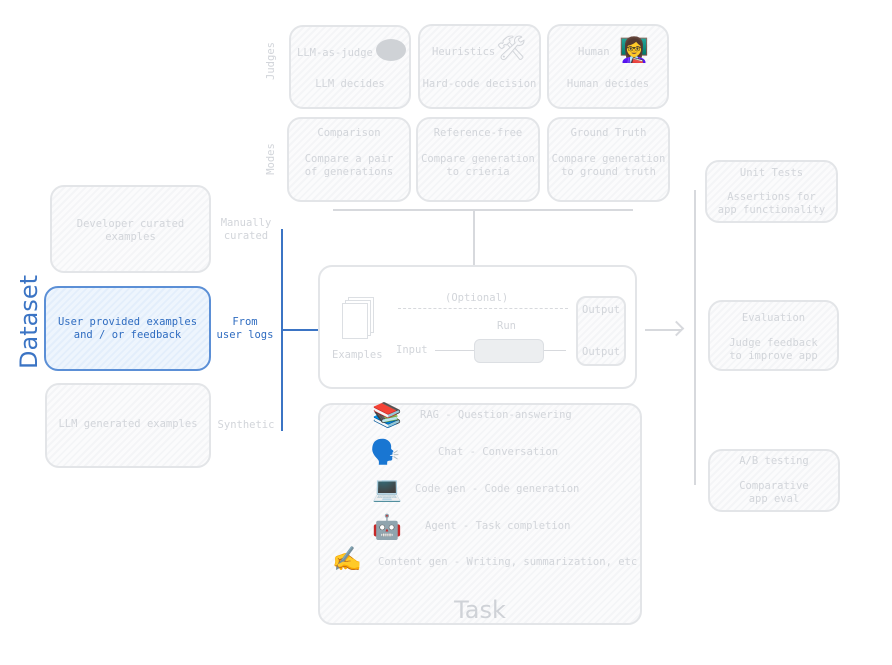 The width and height of the screenshot is (892, 665). I want to click on speaking-head-icon: 🗣️, so click(385, 452).